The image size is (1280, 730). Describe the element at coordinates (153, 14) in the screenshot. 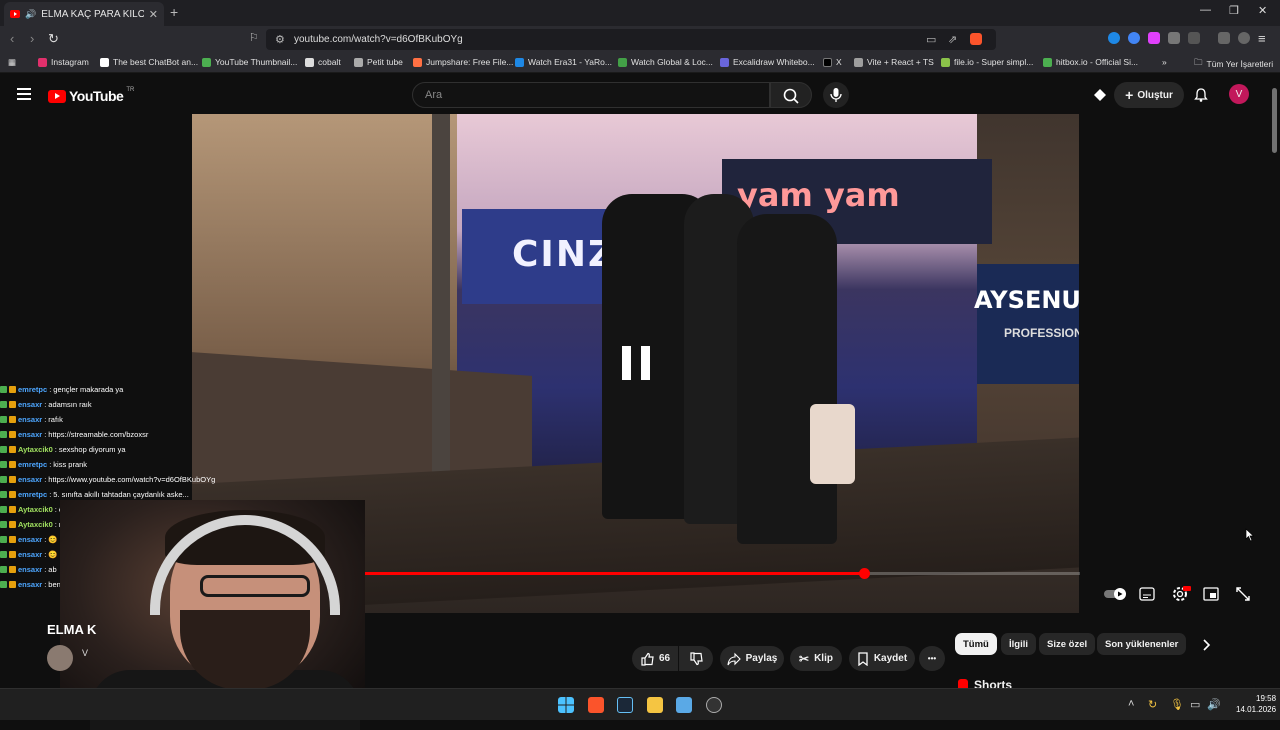

I see `close-tab-icon: ✕` at that location.